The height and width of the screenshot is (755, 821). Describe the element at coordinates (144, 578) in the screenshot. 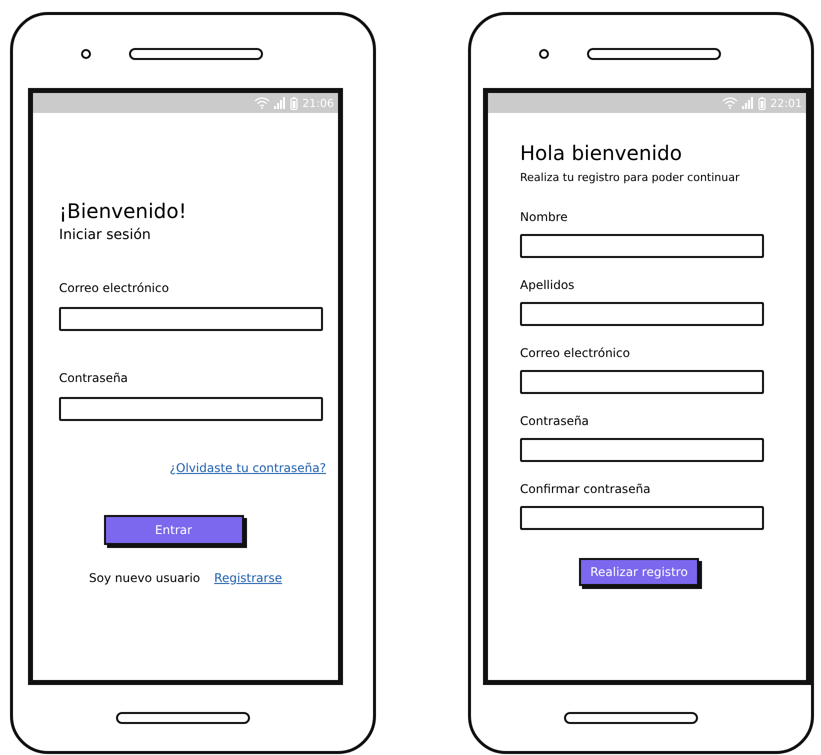

I see `footer-text: Soy nuevo usuario` at that location.